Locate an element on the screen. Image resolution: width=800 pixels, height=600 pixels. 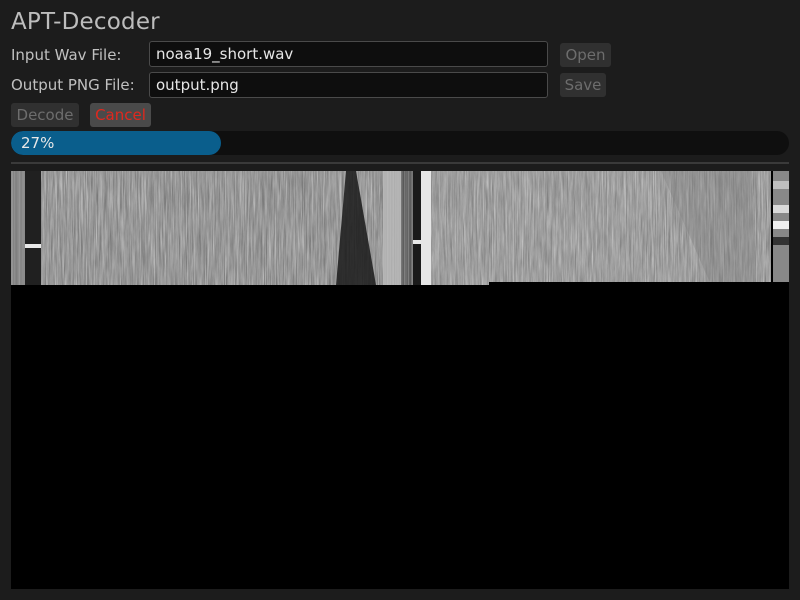
cancel-button: Cancel is located at coordinates (120, 115).